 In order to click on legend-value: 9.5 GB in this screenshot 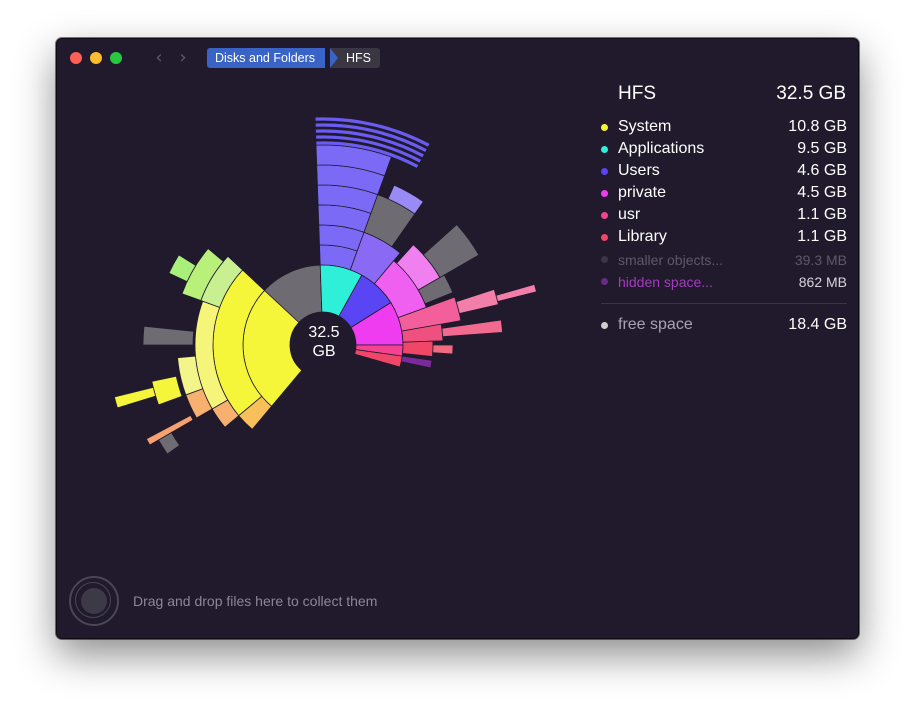, I will do `click(822, 148)`.